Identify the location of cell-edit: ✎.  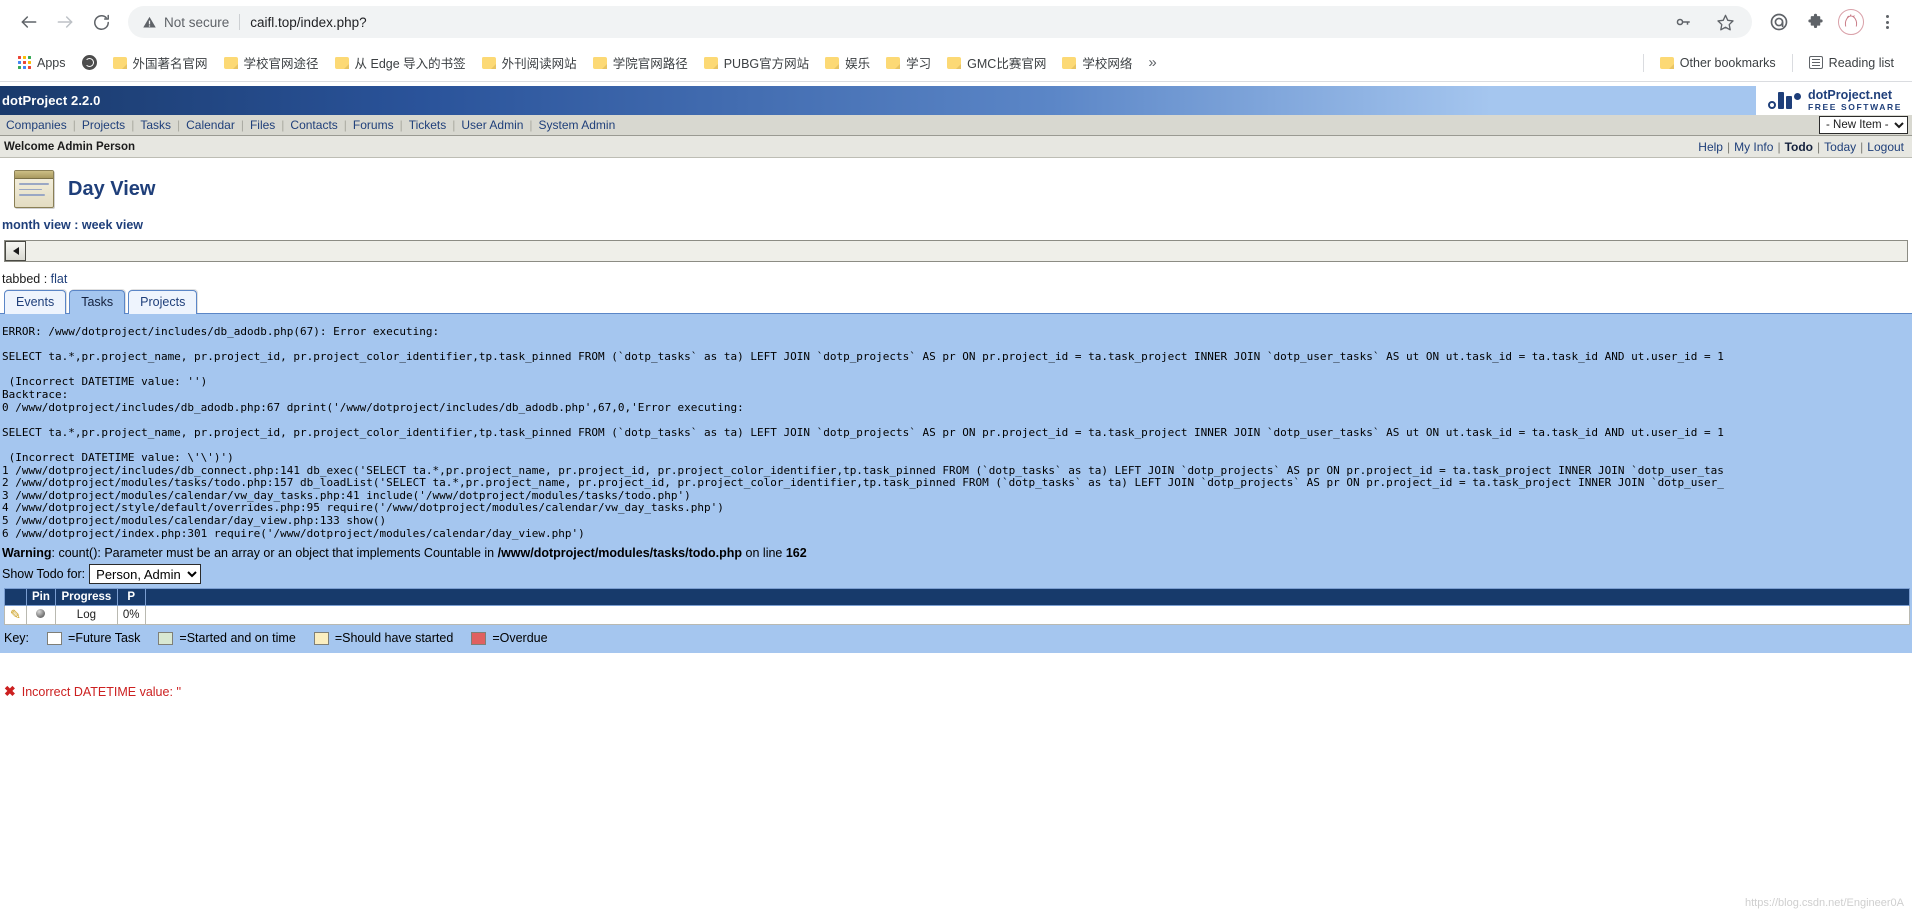
(15, 615).